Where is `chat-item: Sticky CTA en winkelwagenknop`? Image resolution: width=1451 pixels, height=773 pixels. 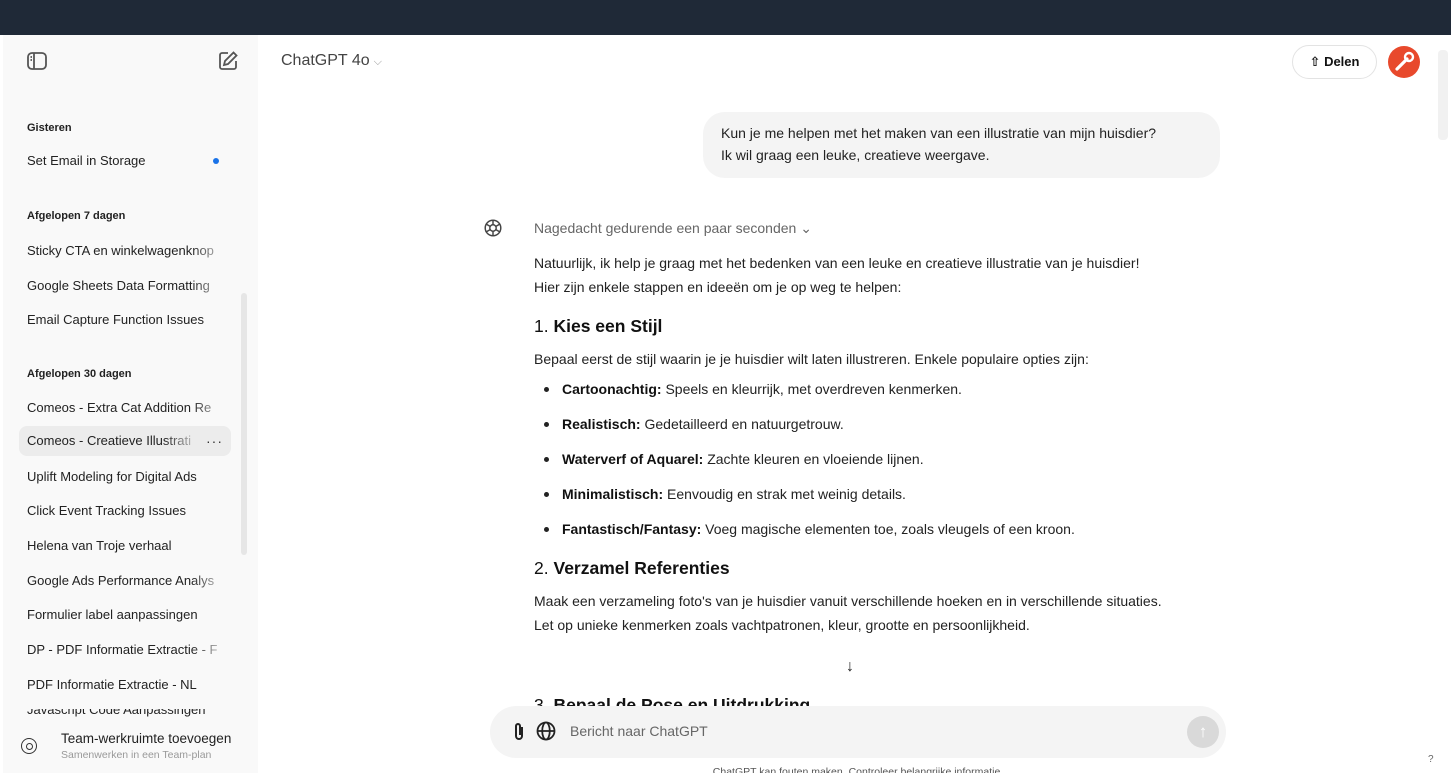
chat-item: Sticky CTA en winkelwagenknop is located at coordinates (125, 251).